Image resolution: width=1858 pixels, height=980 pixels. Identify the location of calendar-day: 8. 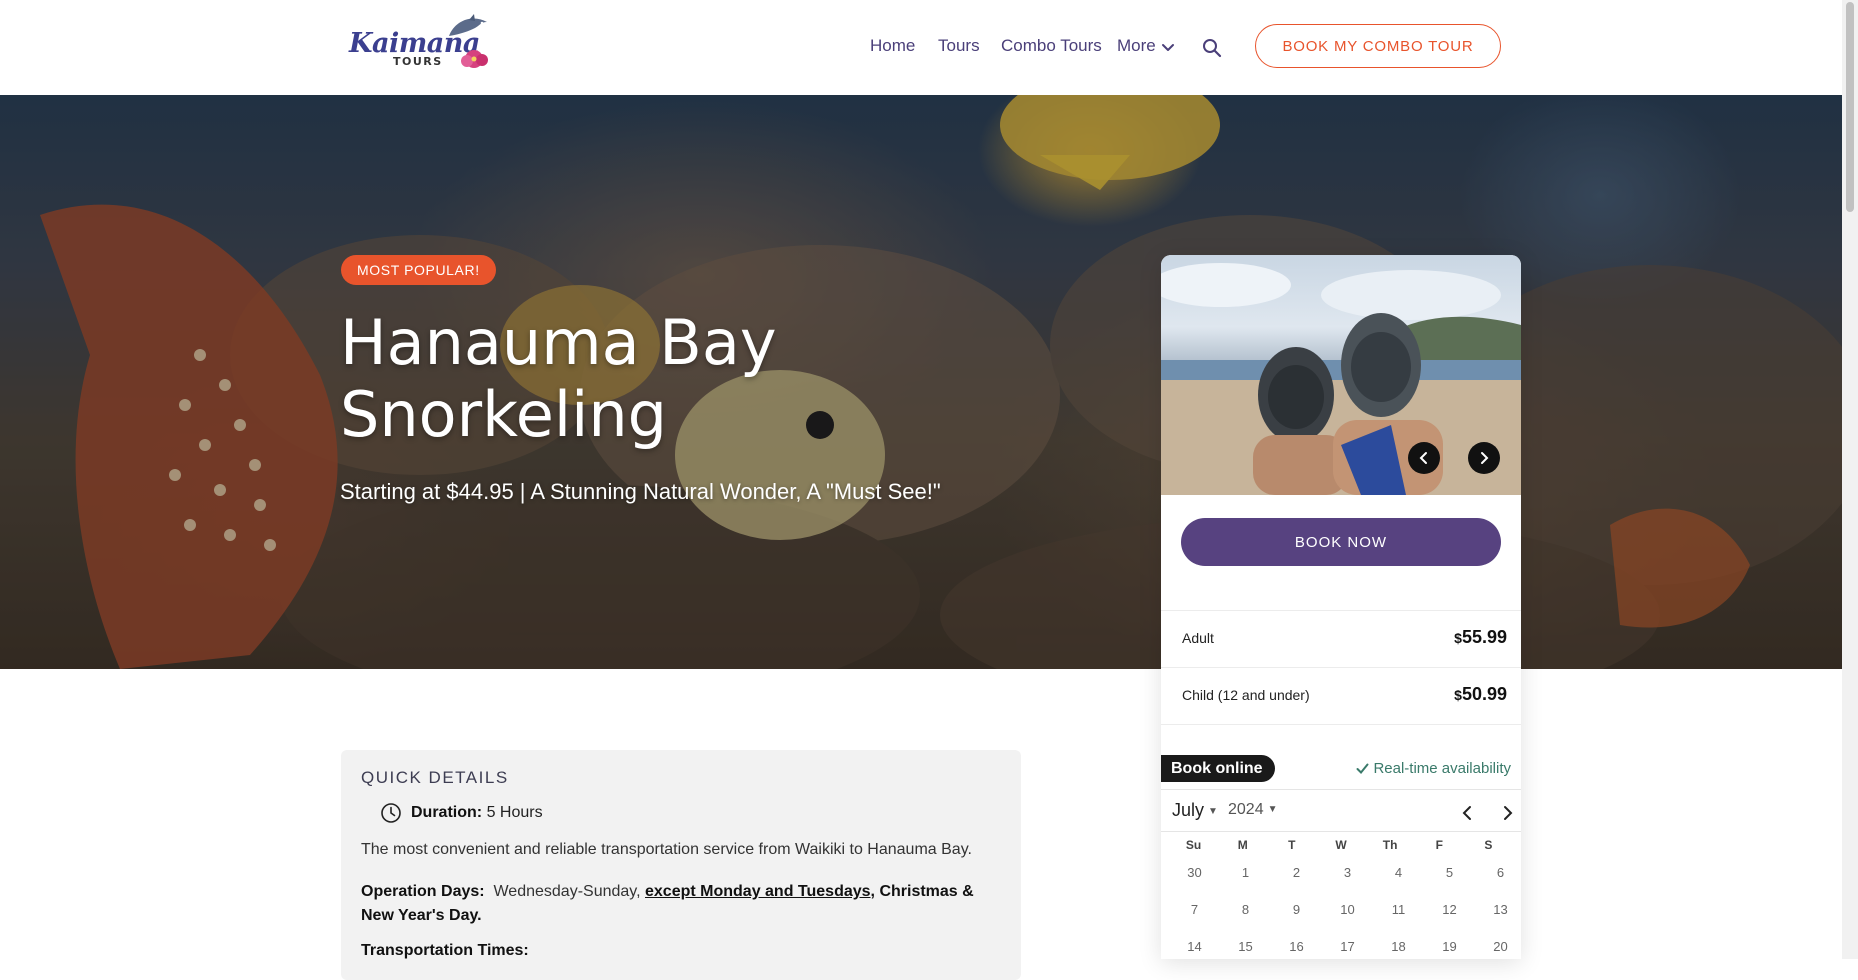
(1245, 909).